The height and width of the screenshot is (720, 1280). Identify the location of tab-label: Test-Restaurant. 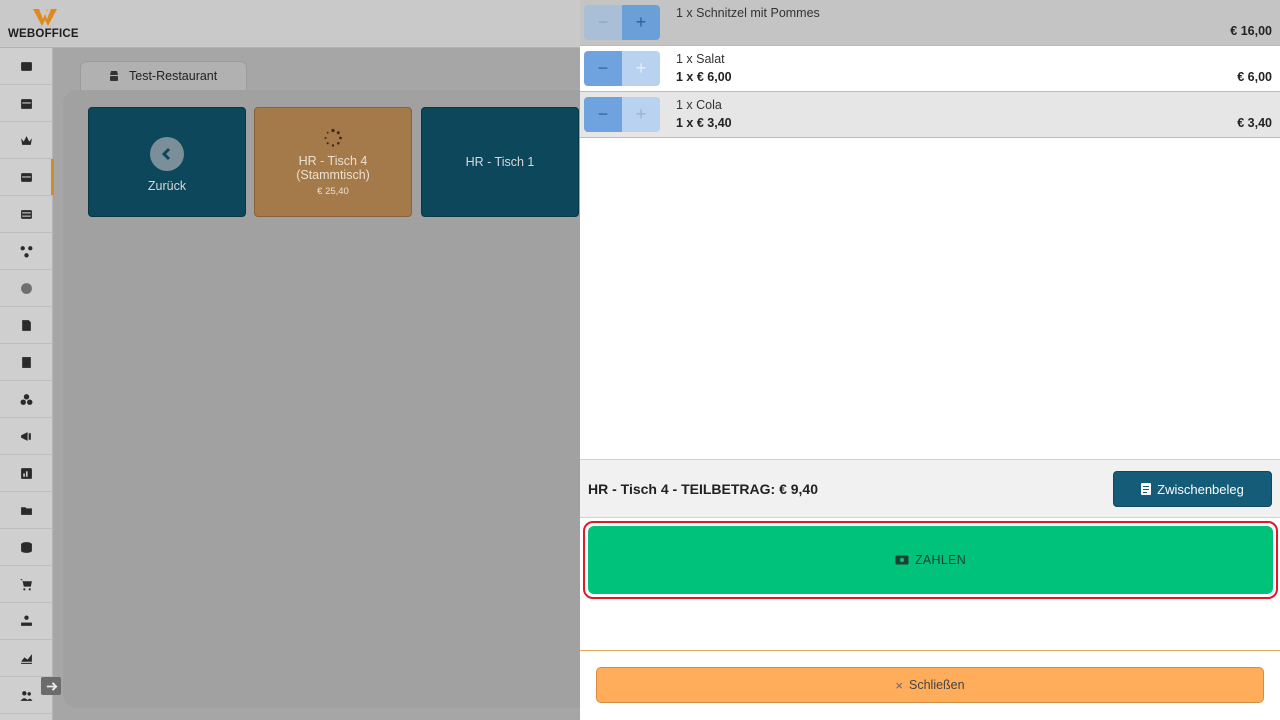
(173, 76).